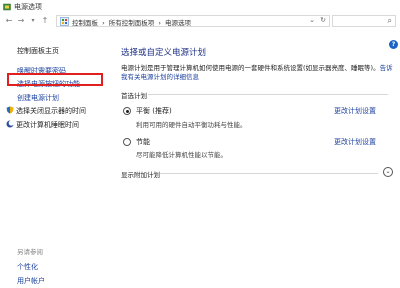  Describe the element at coordinates (154, 111) in the screenshot. I see `plan-name-balanced: 平衡 (推荐)` at that location.